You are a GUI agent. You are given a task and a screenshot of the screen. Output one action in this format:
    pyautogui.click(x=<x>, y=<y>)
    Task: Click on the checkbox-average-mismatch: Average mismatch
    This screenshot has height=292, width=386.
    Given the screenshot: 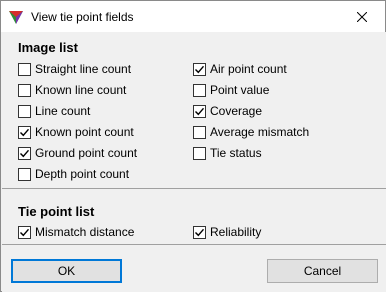 What is the action you would take?
    pyautogui.click(x=251, y=132)
    